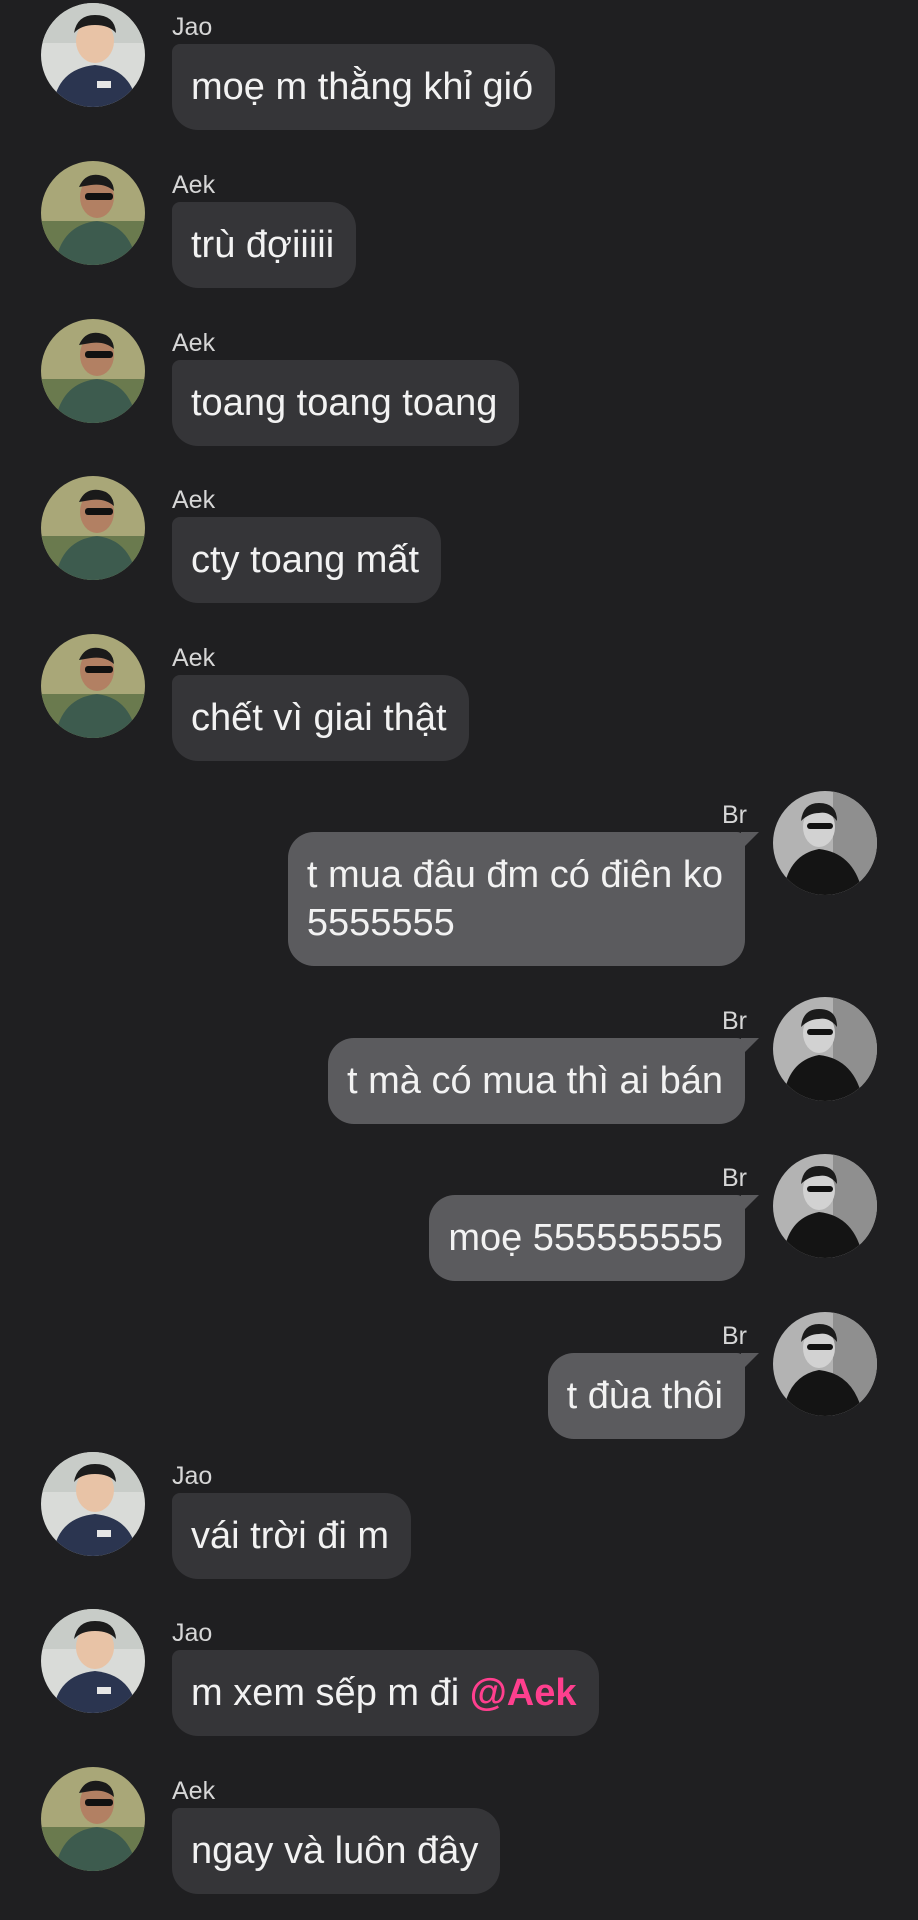  What do you see at coordinates (523, 1693) in the screenshot?
I see `mention-link: @Aek` at bounding box center [523, 1693].